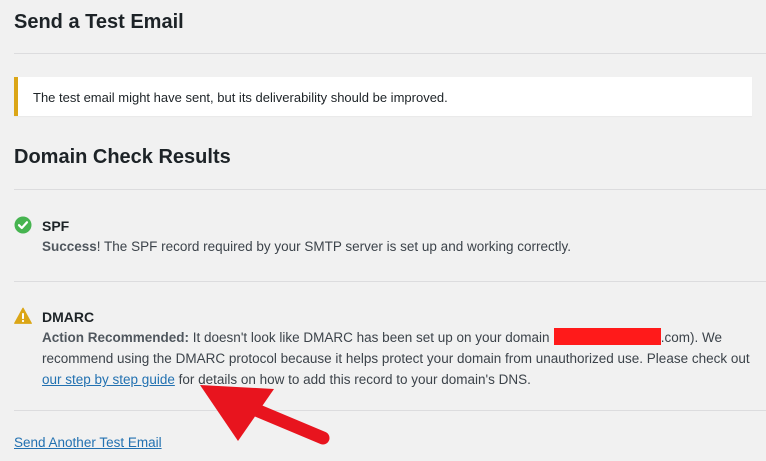  Describe the element at coordinates (607, 336) in the screenshot. I see `redacted-domain` at that location.